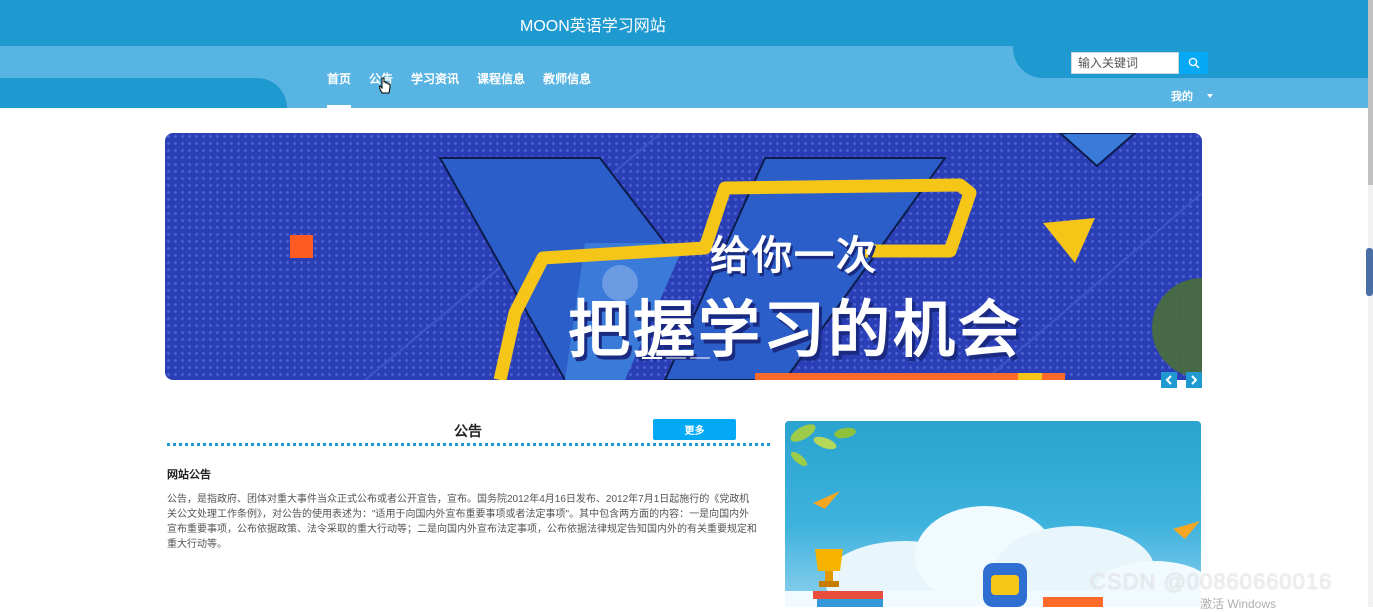 The height and width of the screenshot is (612, 1373). I want to click on search-input, so click(1125, 63).